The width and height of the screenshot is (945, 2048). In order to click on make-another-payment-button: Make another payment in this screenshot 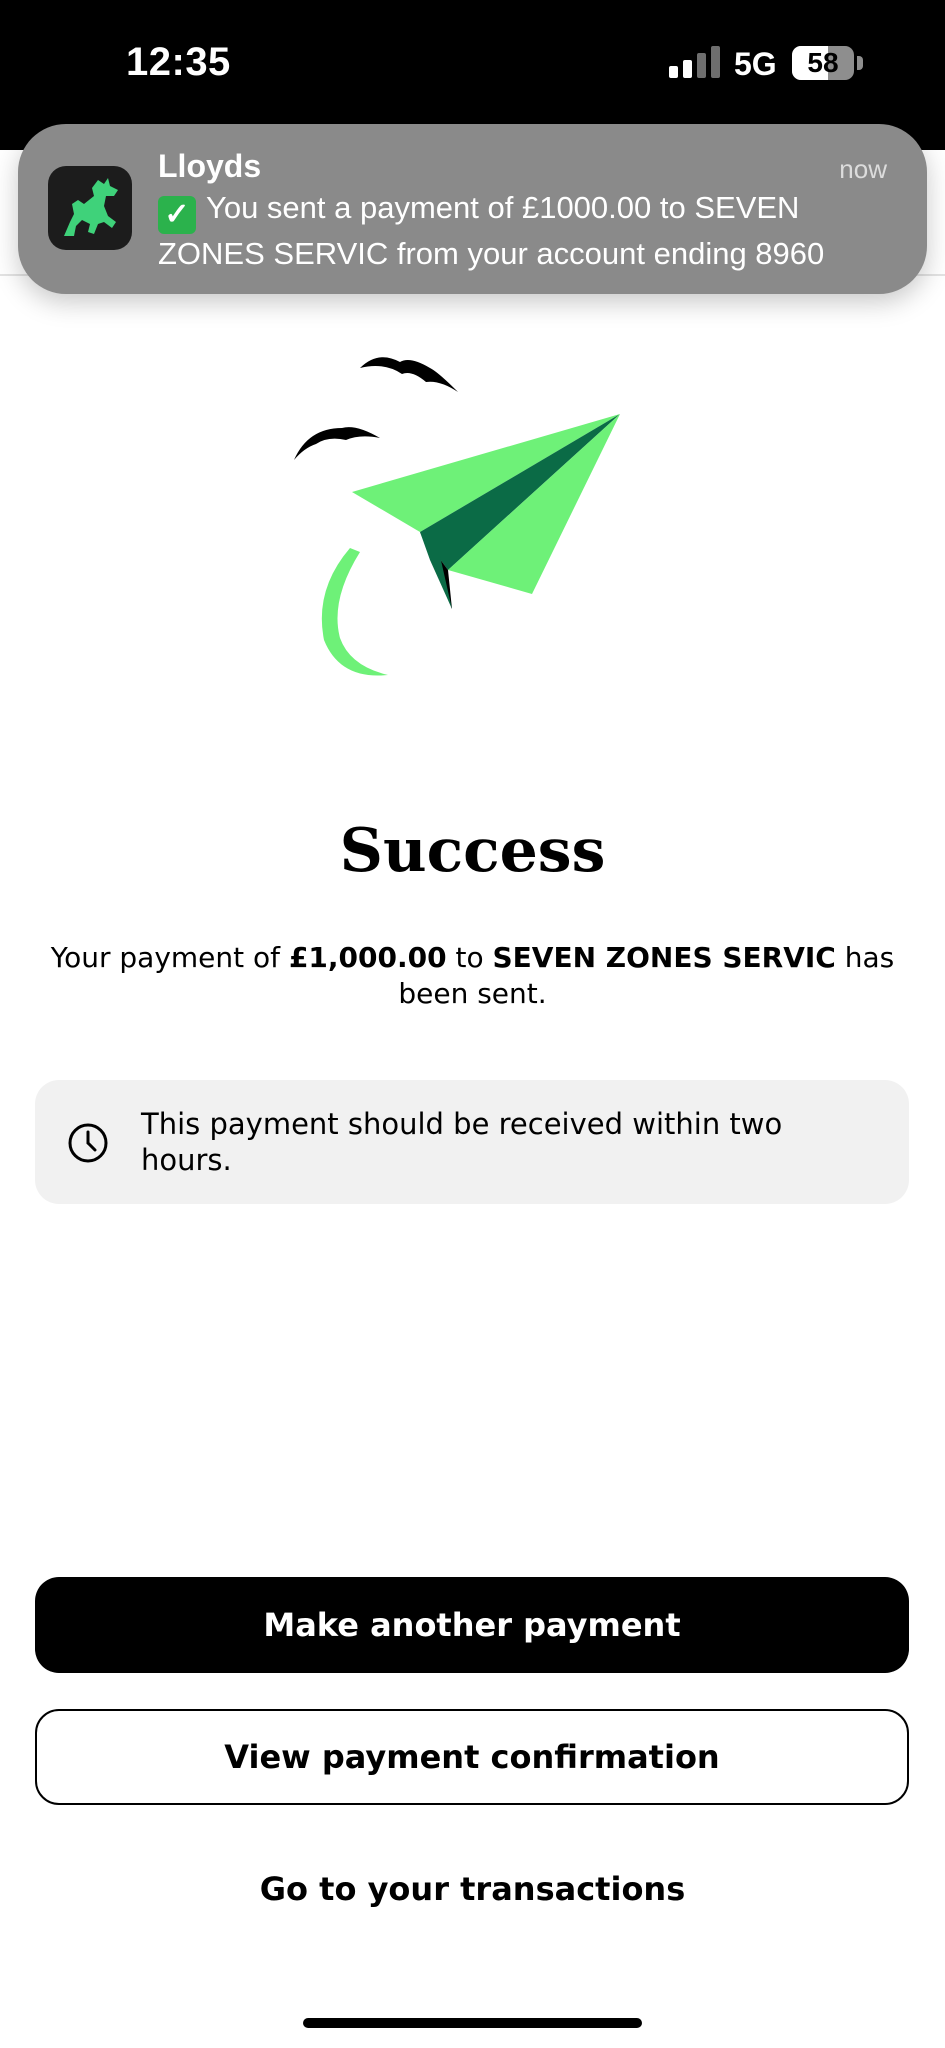, I will do `click(472, 1625)`.